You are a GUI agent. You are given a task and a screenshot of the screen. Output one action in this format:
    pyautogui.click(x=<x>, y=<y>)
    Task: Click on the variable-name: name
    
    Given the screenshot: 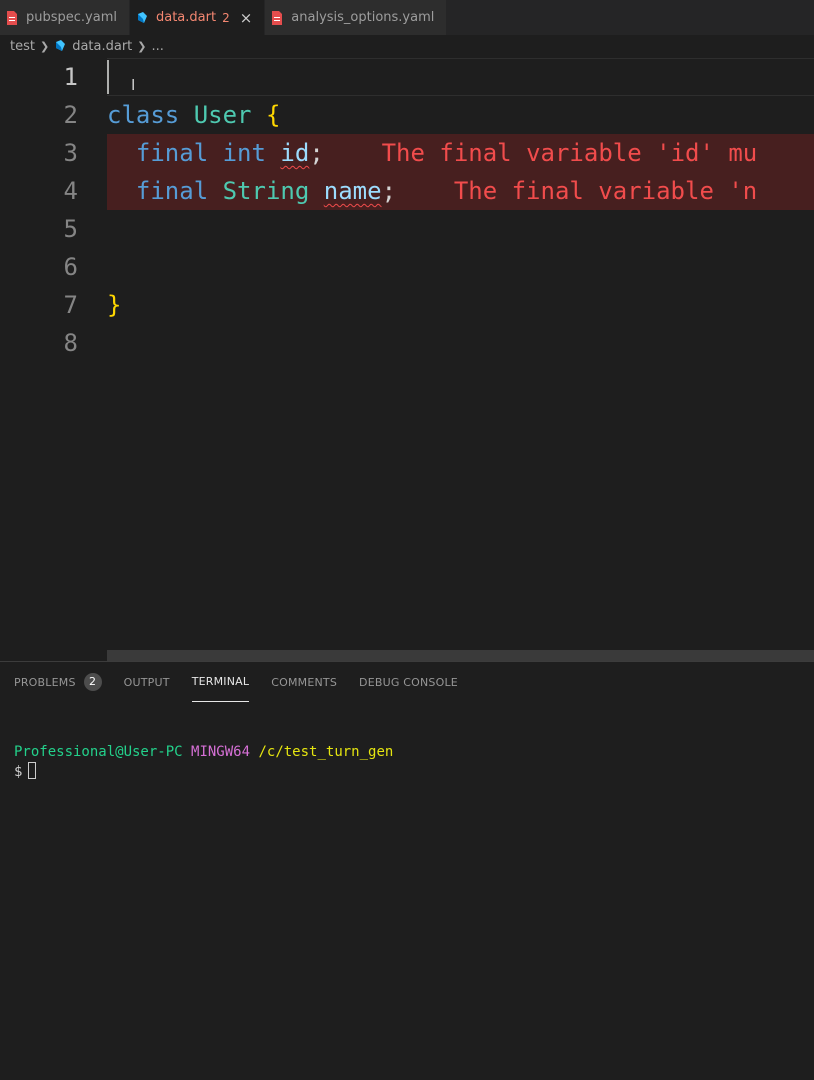 What is the action you would take?
    pyautogui.click(x=352, y=191)
    